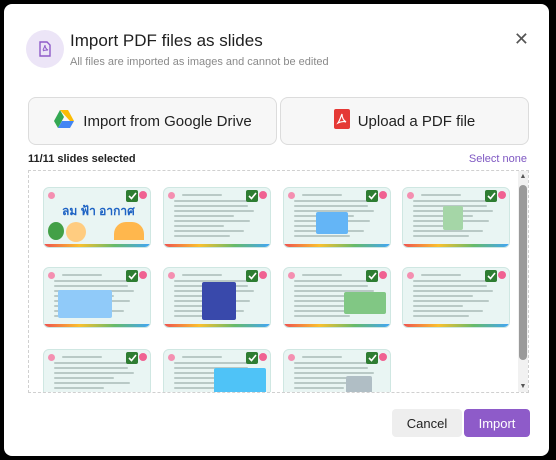  Describe the element at coordinates (341, 121) in the screenshot. I see `pdf-icon` at that location.